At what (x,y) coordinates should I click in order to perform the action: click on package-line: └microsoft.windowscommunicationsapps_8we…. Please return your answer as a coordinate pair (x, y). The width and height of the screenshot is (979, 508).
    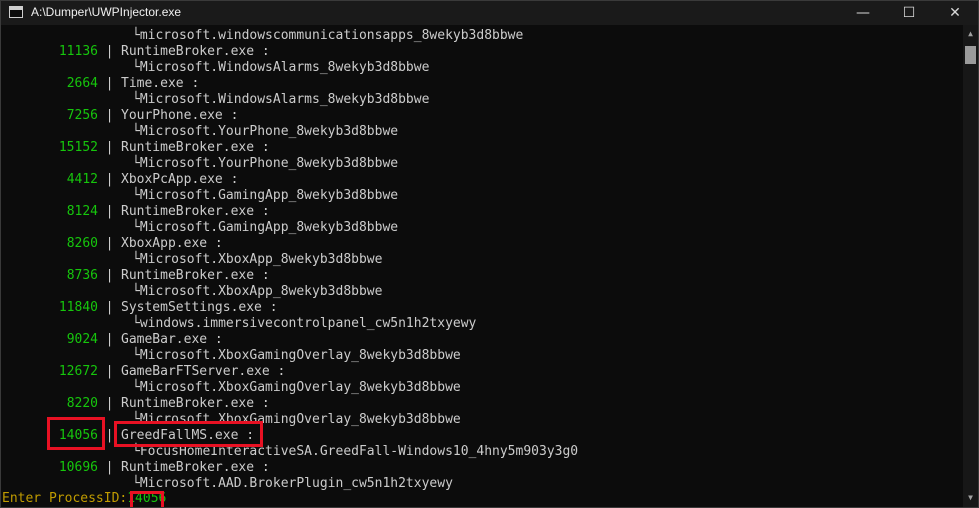
    Looking at the image, I should click on (328, 35).